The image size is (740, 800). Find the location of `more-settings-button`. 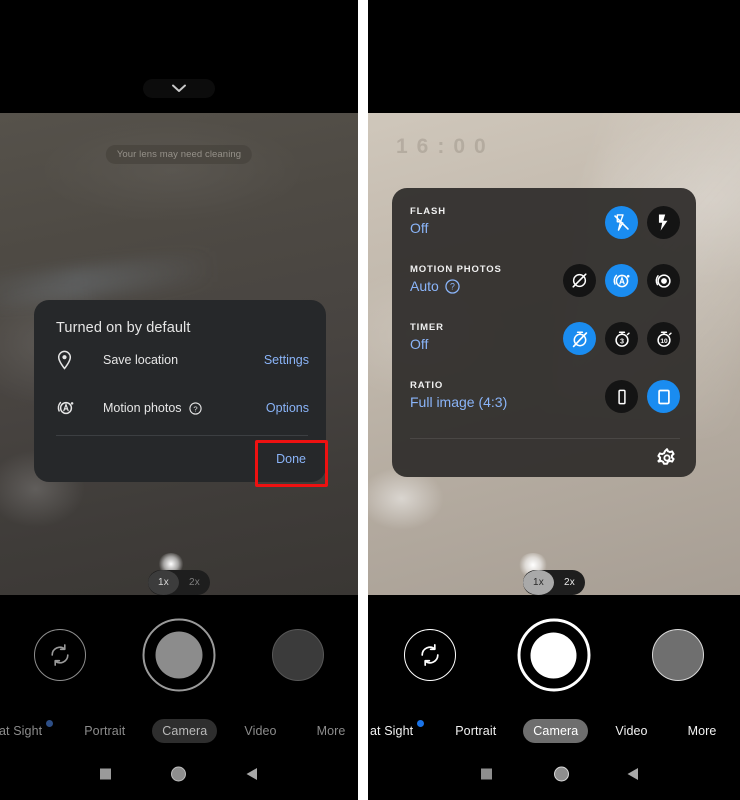

more-settings-button is located at coordinates (667, 458).